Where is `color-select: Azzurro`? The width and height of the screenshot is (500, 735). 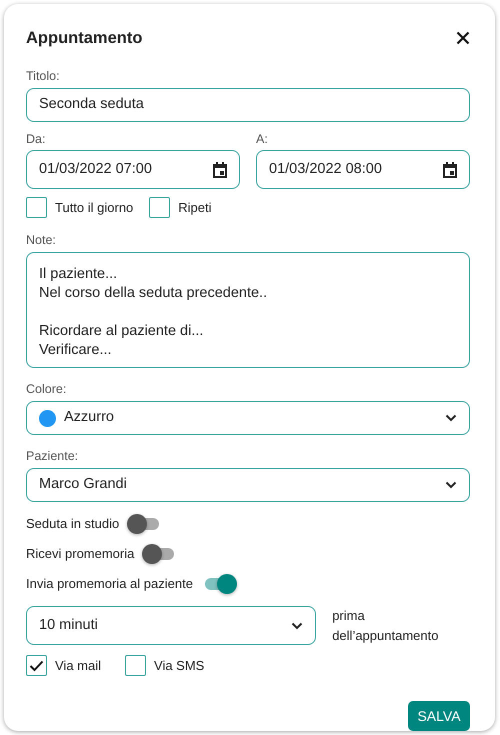 color-select: Azzurro is located at coordinates (248, 418).